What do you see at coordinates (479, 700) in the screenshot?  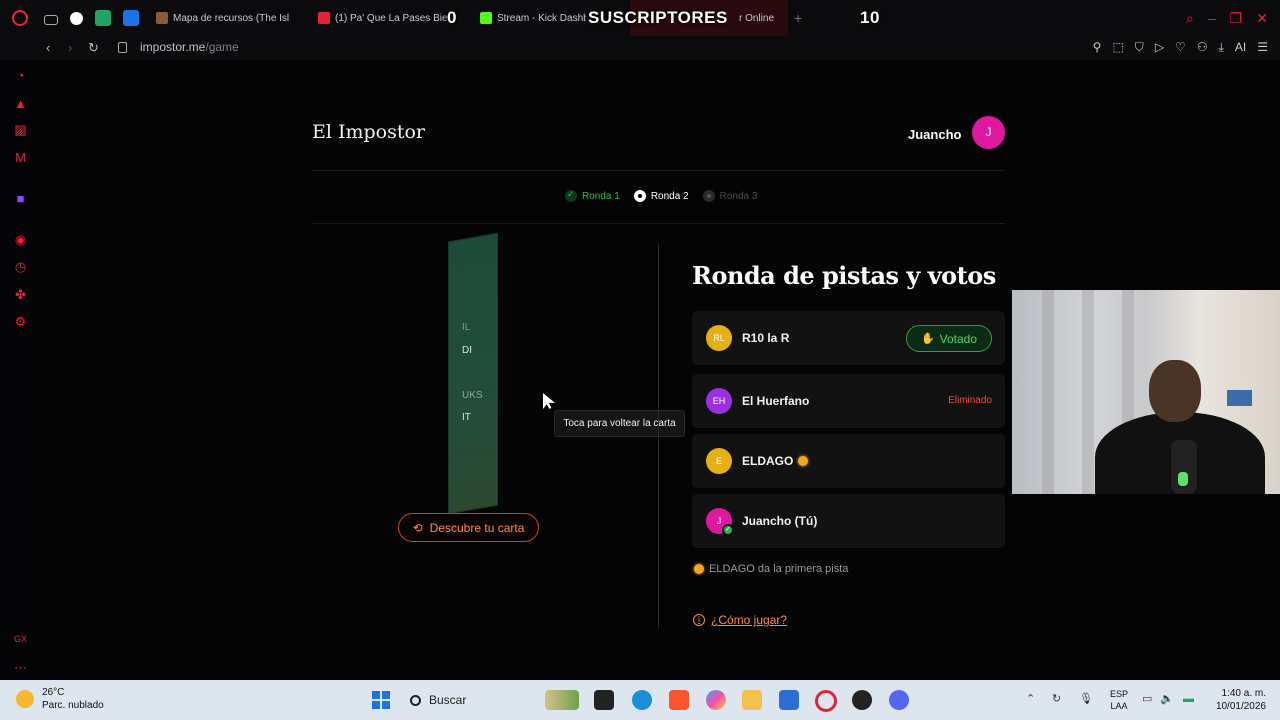 I see `taskbar-search: Buscar` at bounding box center [479, 700].